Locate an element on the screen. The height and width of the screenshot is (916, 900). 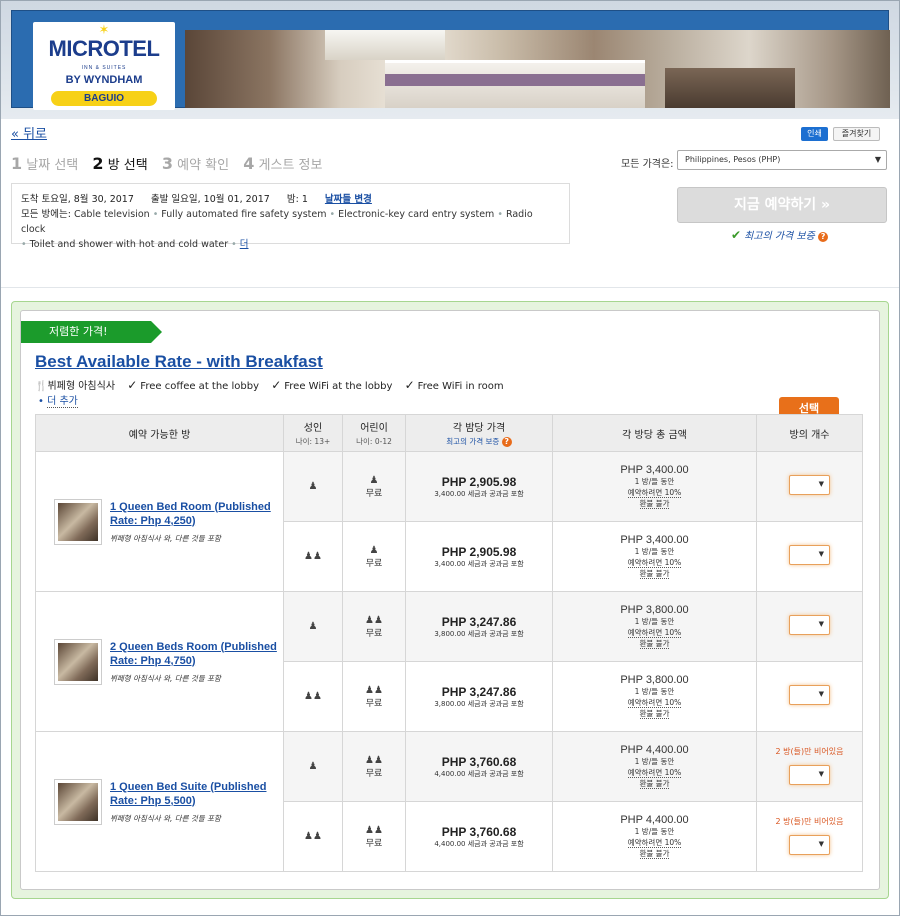
header-room: 예약 가능한 방 is located at coordinates (159, 433).